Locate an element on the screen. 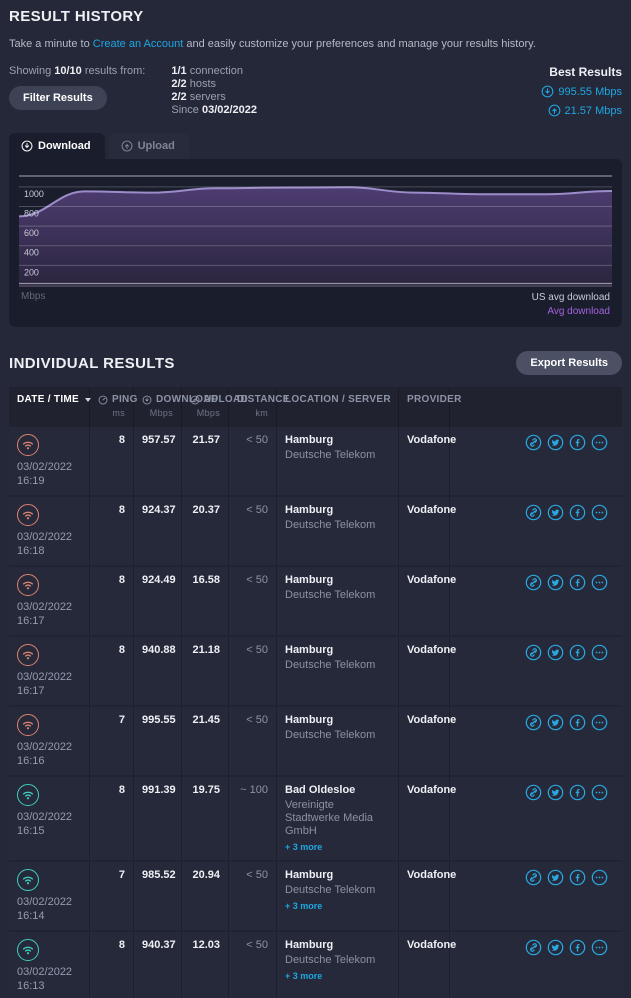 Image resolution: width=631 pixels, height=998 pixels. upload-circle-icon is located at coordinates (554, 110).